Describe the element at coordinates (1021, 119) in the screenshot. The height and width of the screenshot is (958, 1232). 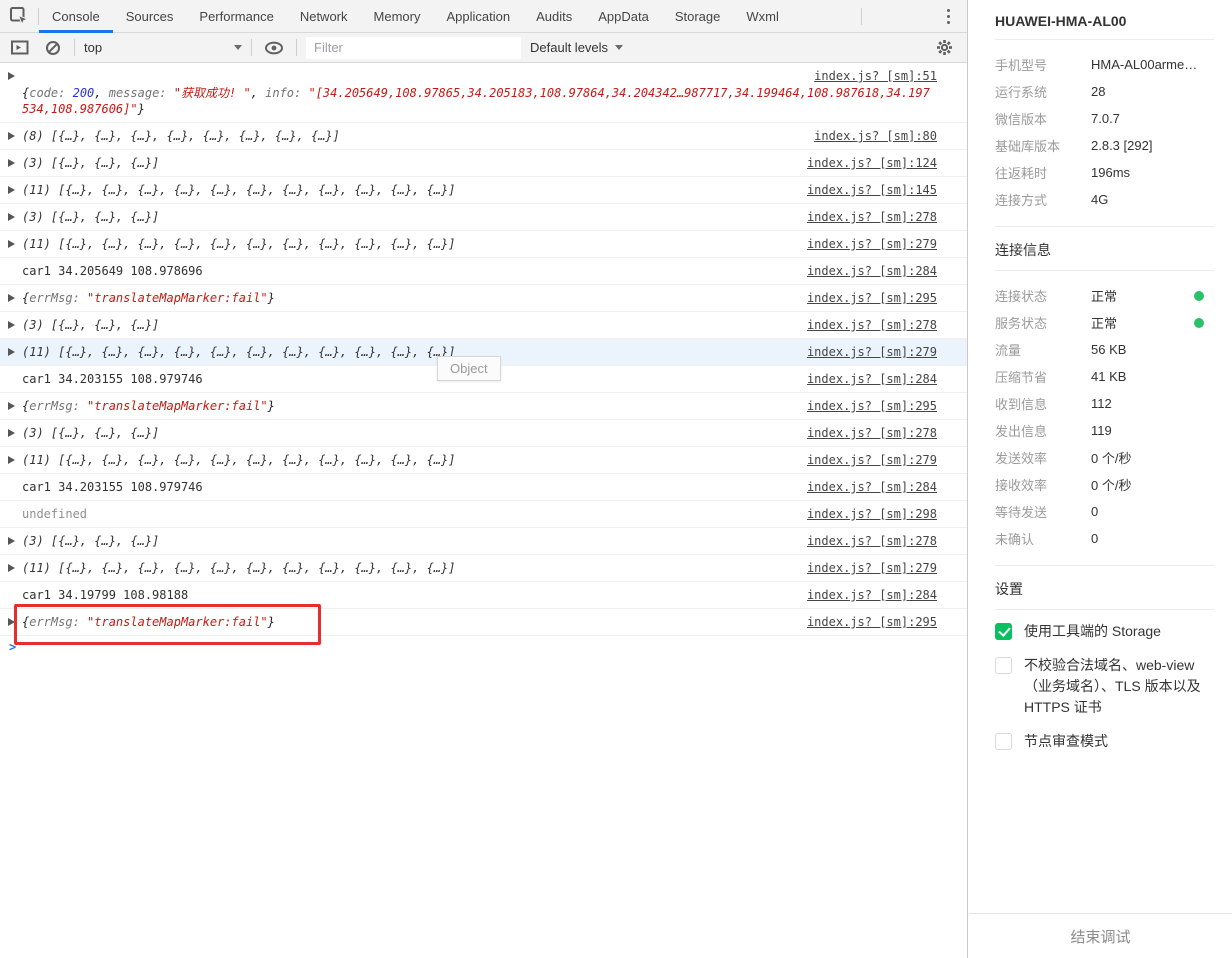
I see `info-label: 微信版本` at that location.